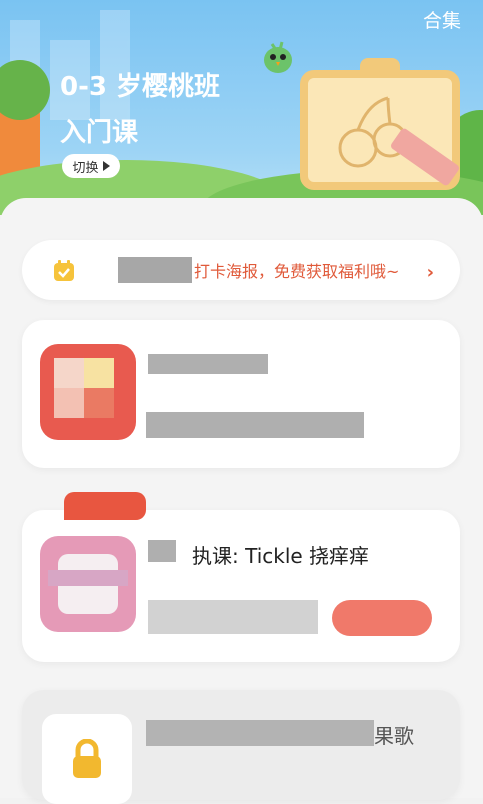 The image size is (483, 804). I want to click on calendar-check-icon, so click(64, 270).